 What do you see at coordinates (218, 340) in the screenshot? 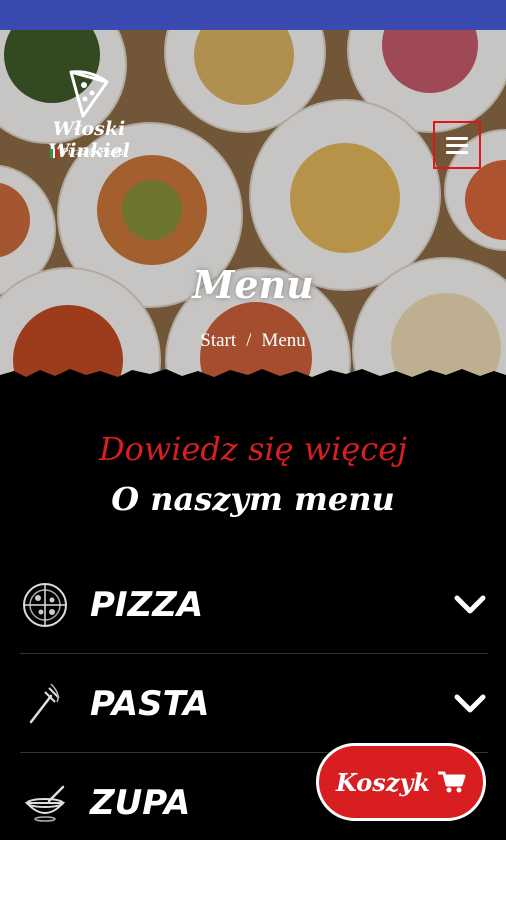
I see `breadcrumb-home-link: Start` at bounding box center [218, 340].